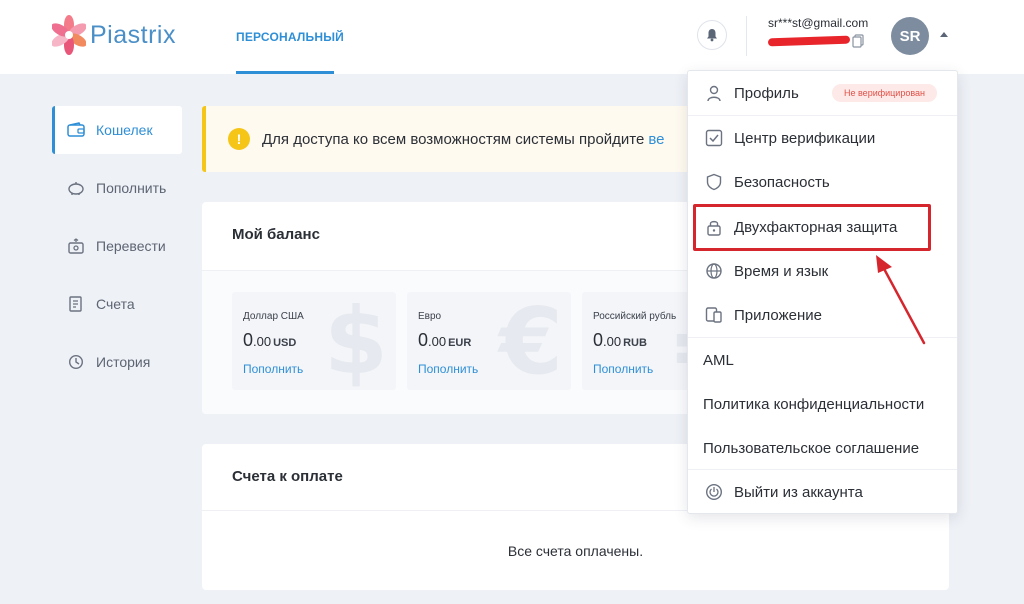  I want to click on invoices-empty-text: Все счета оплачены., so click(575, 550).